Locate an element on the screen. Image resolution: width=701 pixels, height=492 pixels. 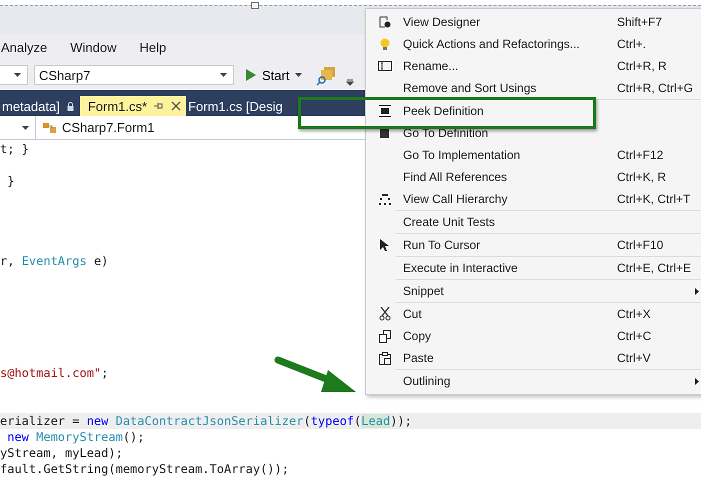
code-line: r, EventArgs e) is located at coordinates (54, 261).